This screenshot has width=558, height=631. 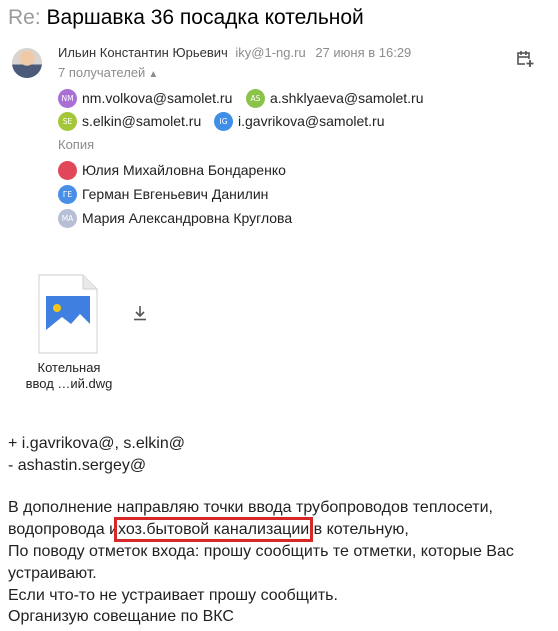 I want to click on cc-avatar, so click(x=67, y=170).